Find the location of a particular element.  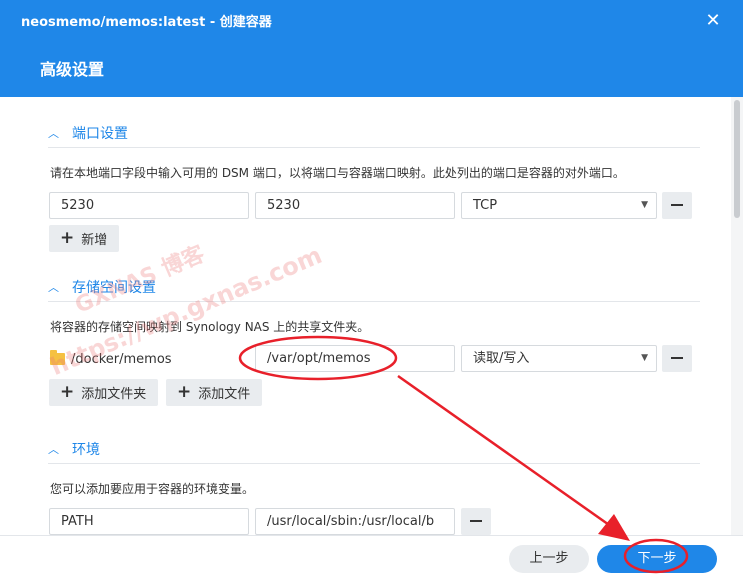

env-value-input: /usr/local/sbin:/usr/local/b is located at coordinates (355, 521).